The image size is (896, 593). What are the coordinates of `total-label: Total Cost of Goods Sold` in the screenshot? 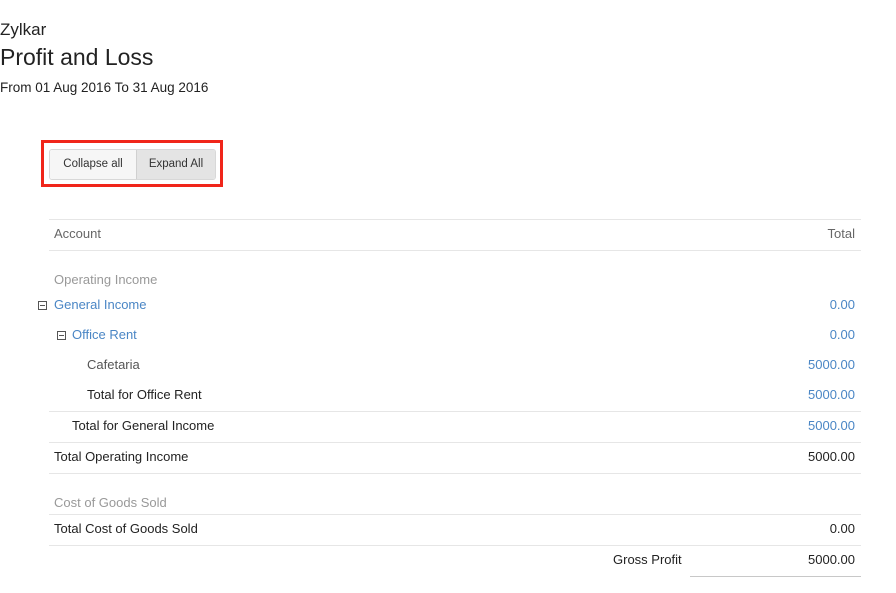 It's located at (126, 528).